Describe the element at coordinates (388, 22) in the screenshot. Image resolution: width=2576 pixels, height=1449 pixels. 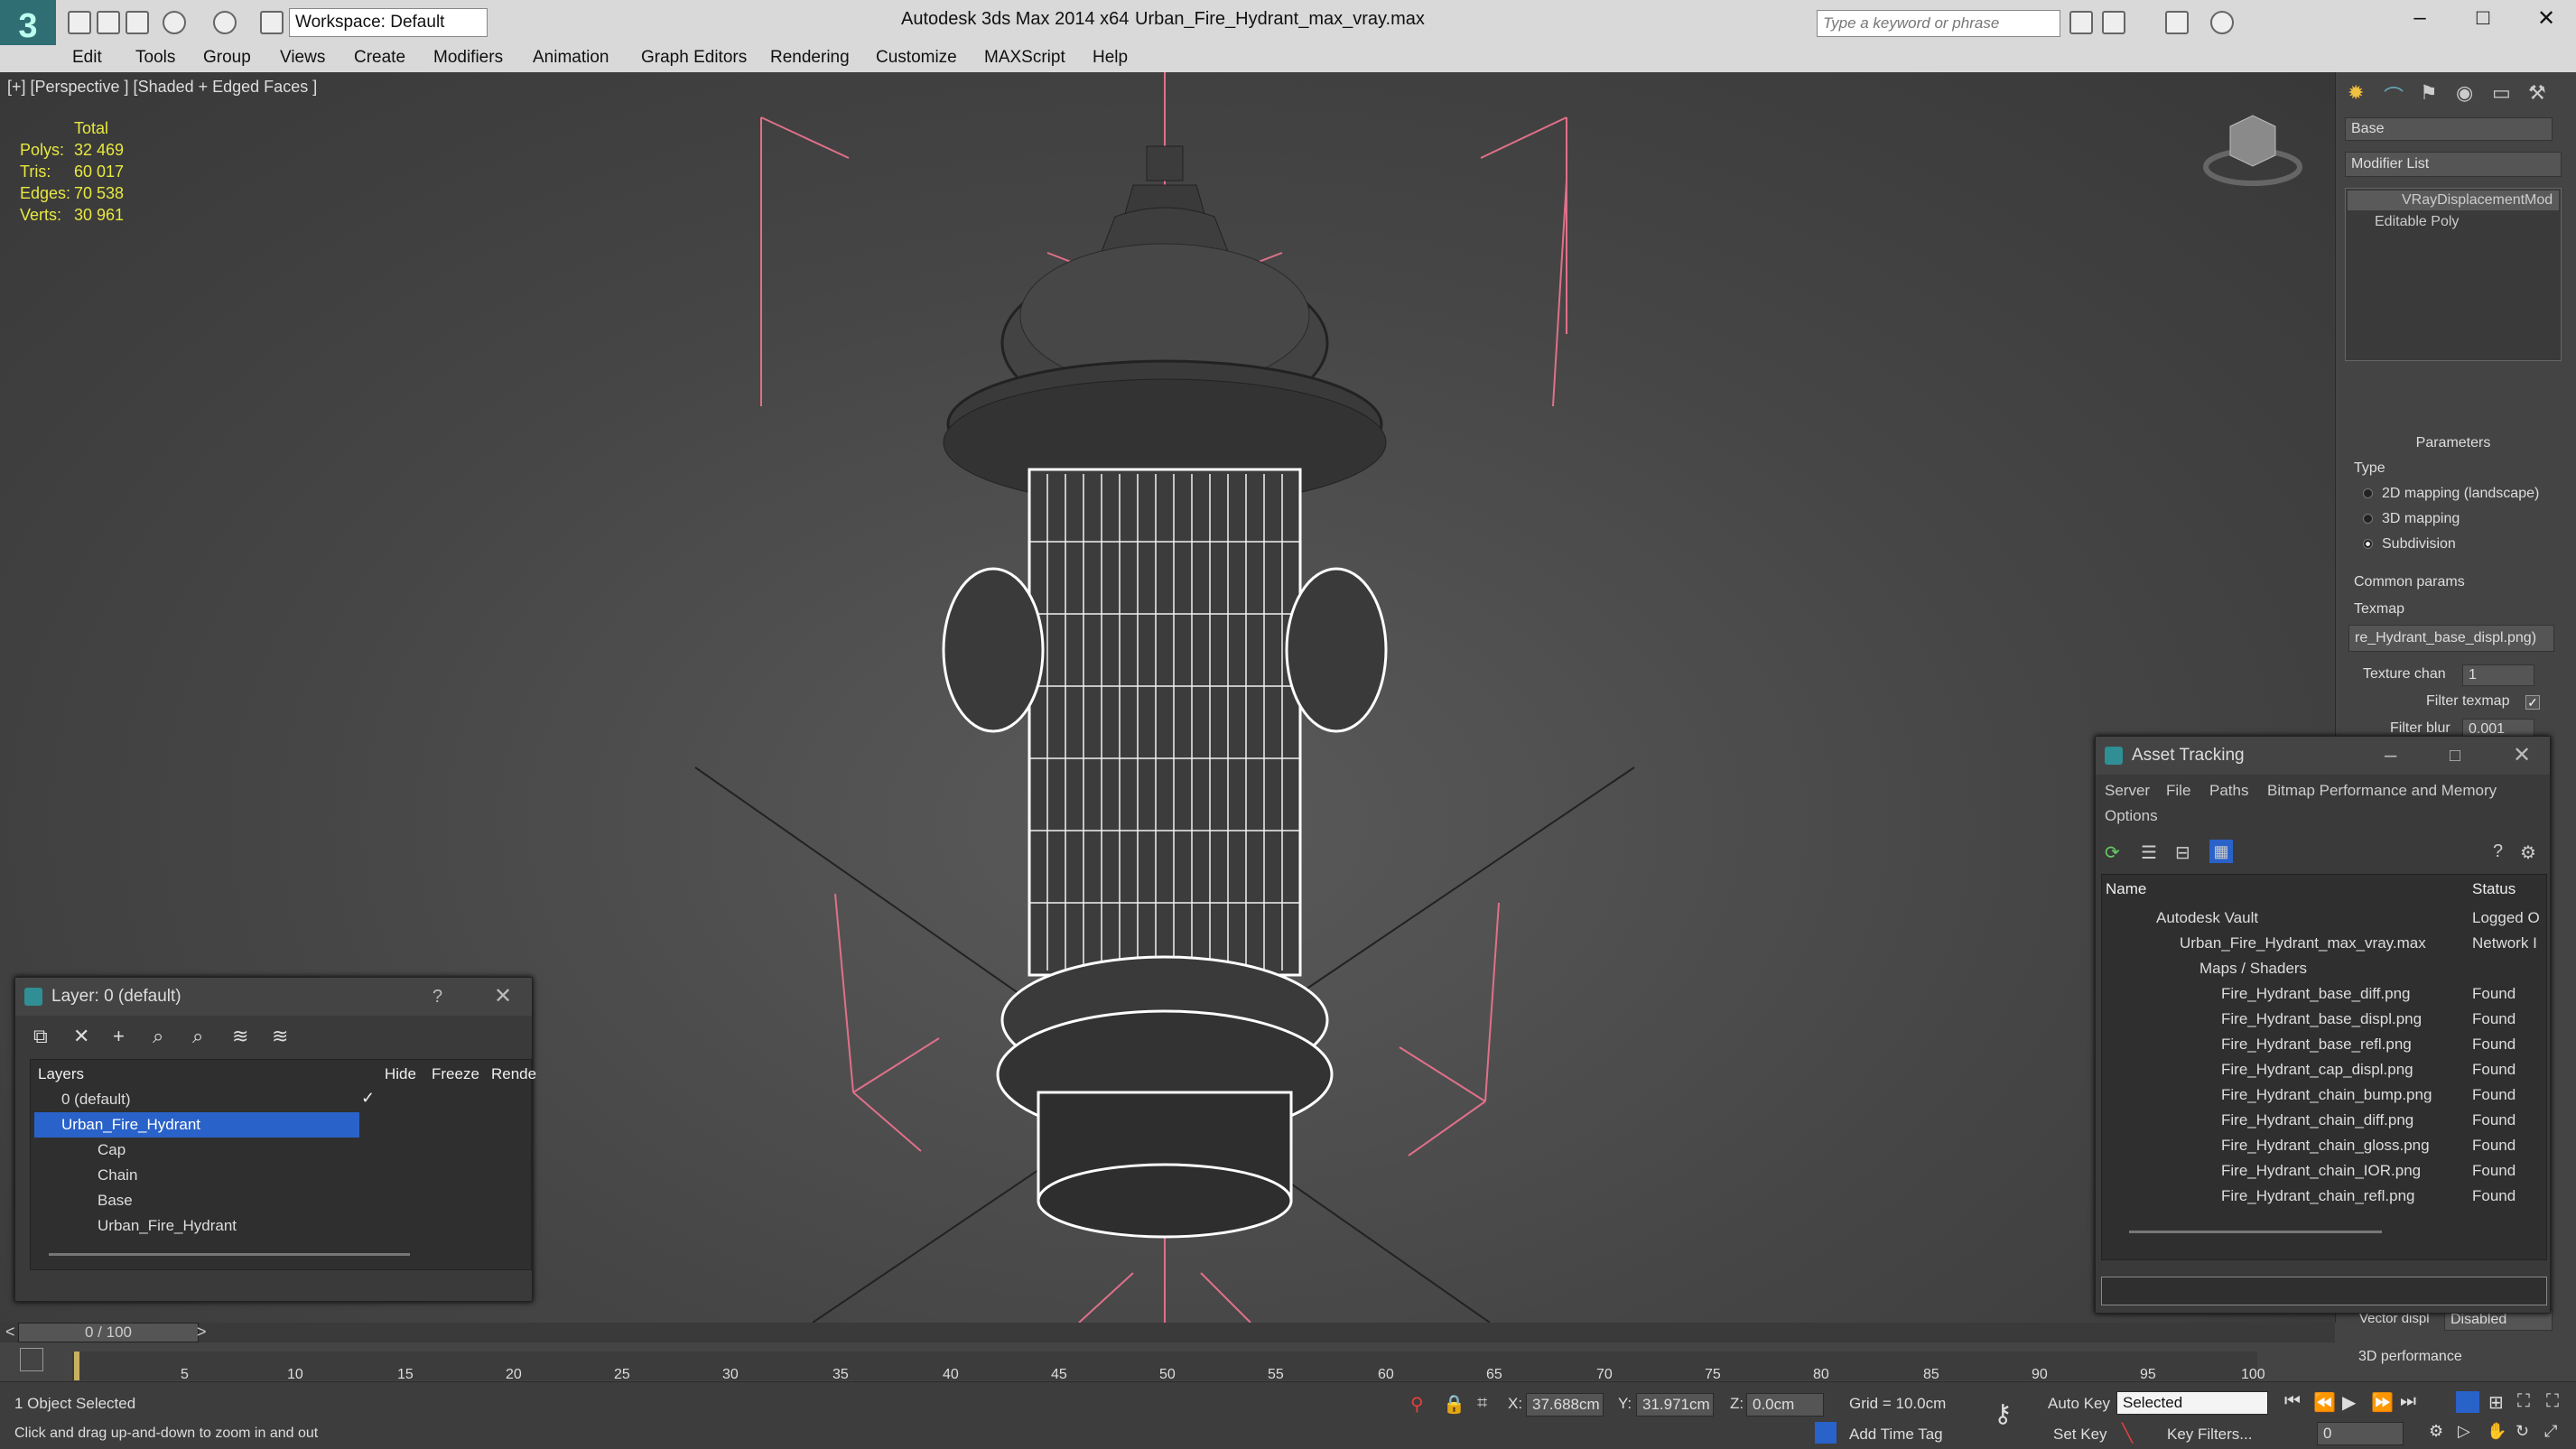
I see `workspace-dropdown: Workspace: Default` at that location.